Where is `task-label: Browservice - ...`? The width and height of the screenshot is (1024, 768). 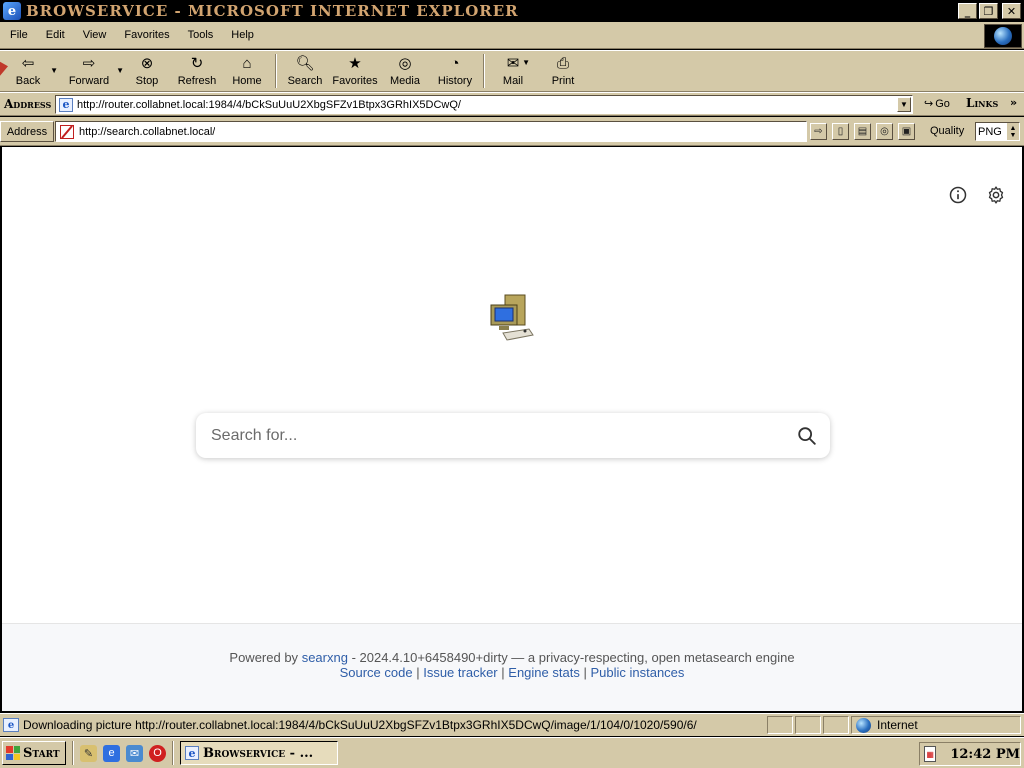
task-label: Browservice - ... is located at coordinates (258, 753).